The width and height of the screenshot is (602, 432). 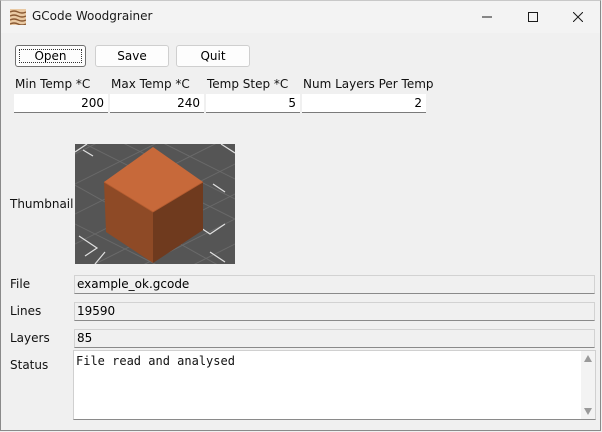 I want to click on scroll-down-icon, so click(x=588, y=411).